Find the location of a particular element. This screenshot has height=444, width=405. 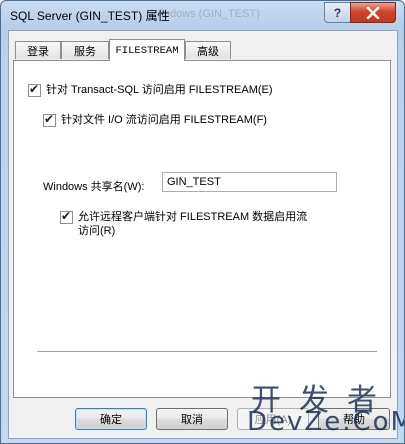

ok-button: 确定 is located at coordinates (111, 419).